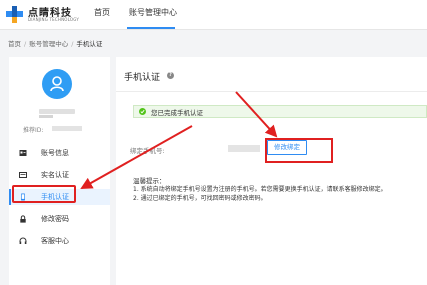 The height and width of the screenshot is (285, 427). What do you see at coordinates (170, 75) in the screenshot?
I see `help-icon: ?` at bounding box center [170, 75].